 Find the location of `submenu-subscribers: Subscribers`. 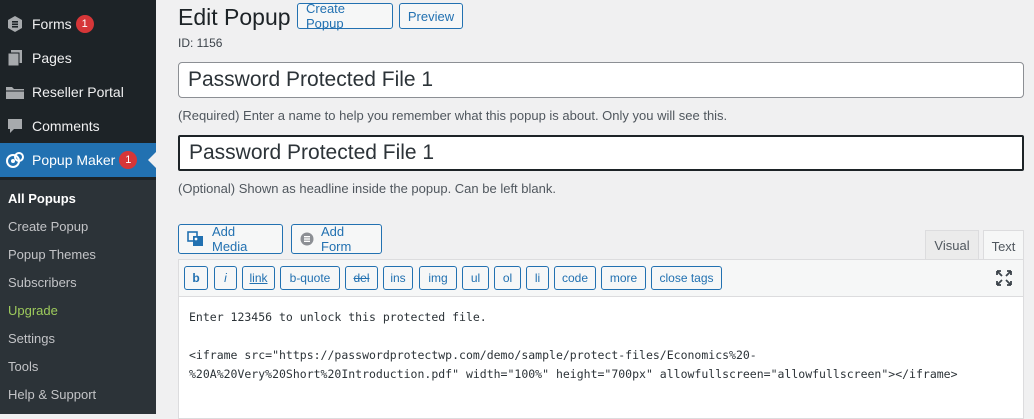

submenu-subscribers: Subscribers is located at coordinates (42, 282).